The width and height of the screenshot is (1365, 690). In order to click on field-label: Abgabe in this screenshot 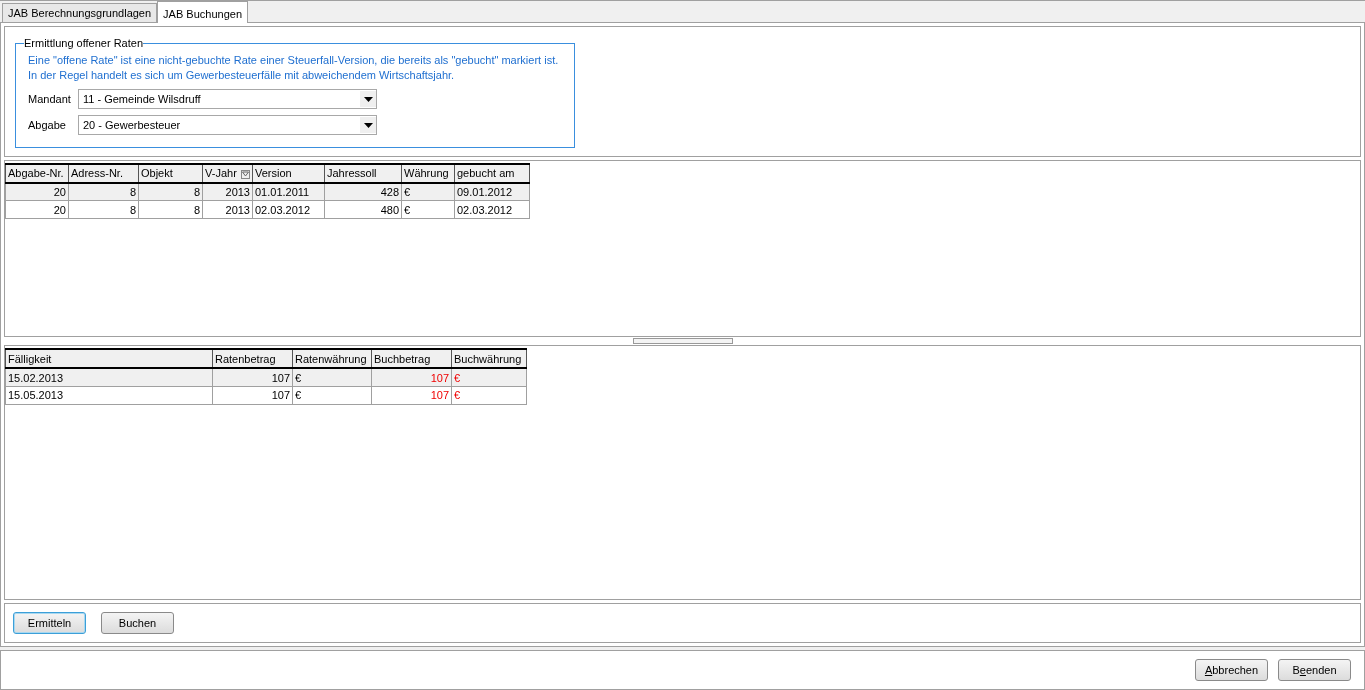, I will do `click(47, 125)`.